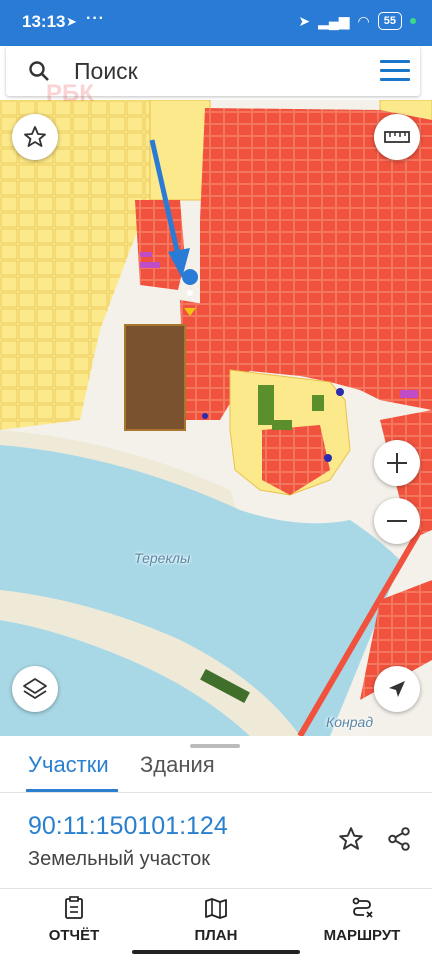 This screenshot has height=960, width=432. Describe the element at coordinates (95, 18) in the screenshot. I see `status-more: ···` at that location.